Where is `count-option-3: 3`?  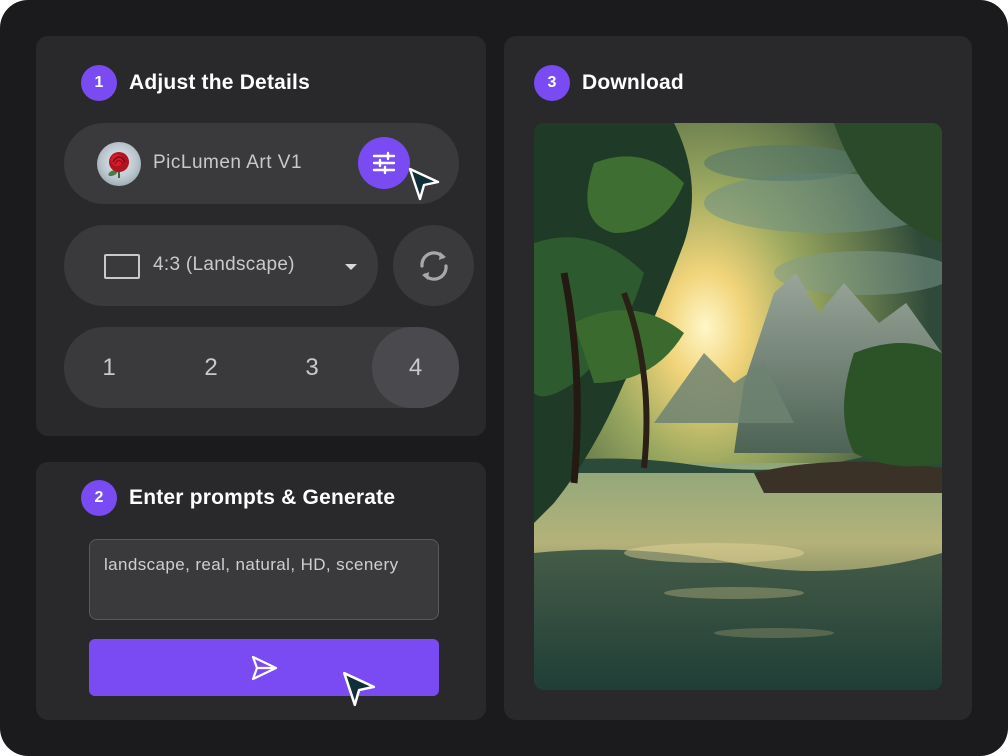
count-option-3: 3 is located at coordinates (312, 367).